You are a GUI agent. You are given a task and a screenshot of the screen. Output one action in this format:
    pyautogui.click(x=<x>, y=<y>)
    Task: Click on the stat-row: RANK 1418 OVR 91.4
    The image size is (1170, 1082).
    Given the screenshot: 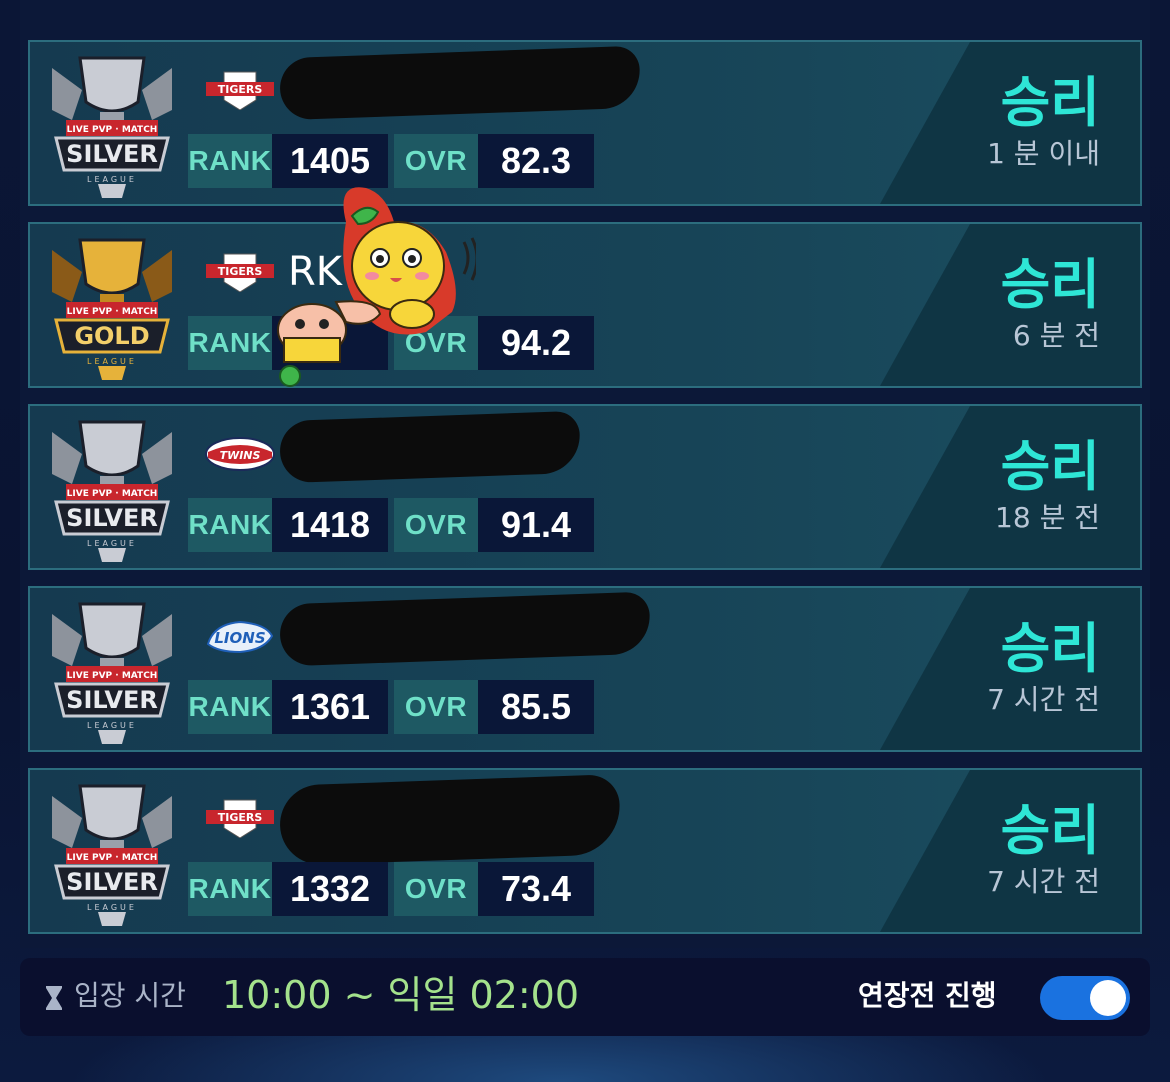 What is the action you would take?
    pyautogui.click(x=394, y=525)
    